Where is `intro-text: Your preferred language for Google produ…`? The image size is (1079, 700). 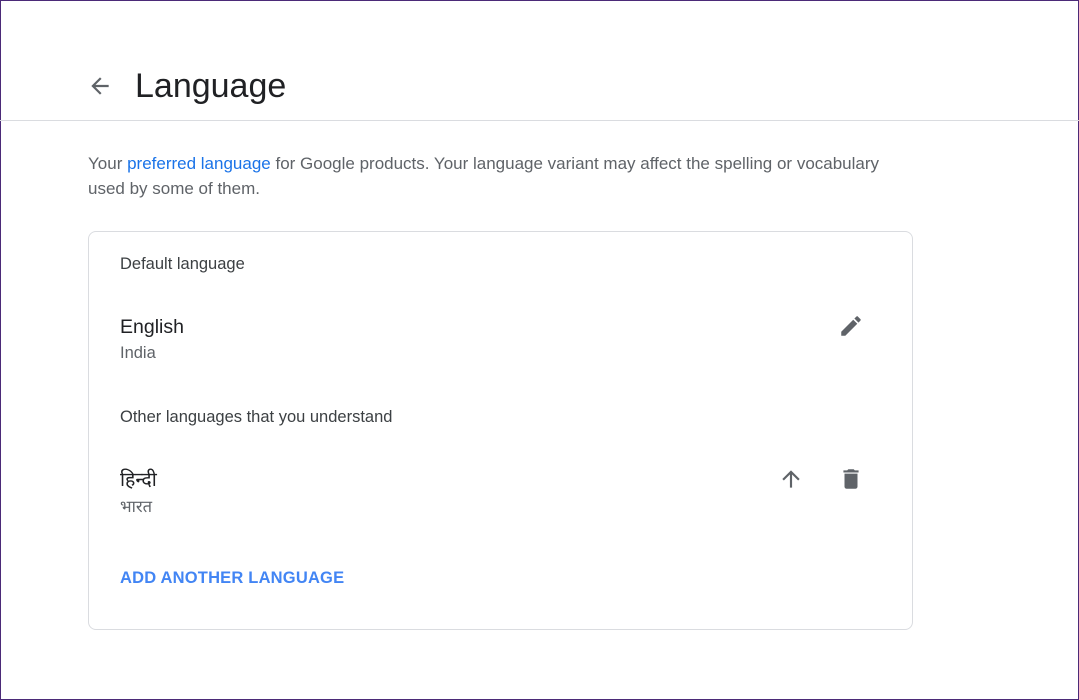 intro-text: Your preferred language for Google produ… is located at coordinates (503, 176).